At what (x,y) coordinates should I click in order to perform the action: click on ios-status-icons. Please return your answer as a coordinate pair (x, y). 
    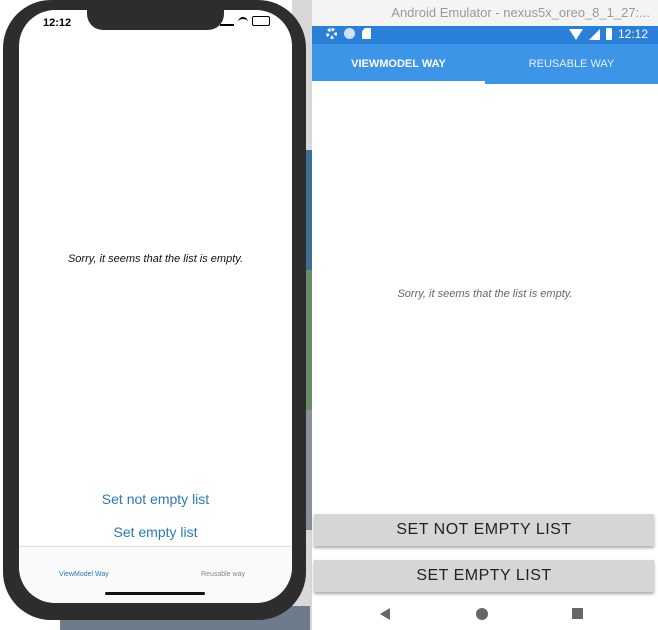
    Looking at the image, I should click on (245, 21).